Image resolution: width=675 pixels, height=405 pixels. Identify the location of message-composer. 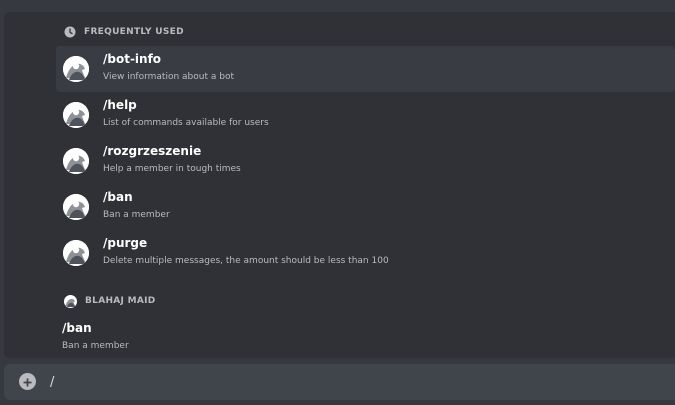
(339, 382).